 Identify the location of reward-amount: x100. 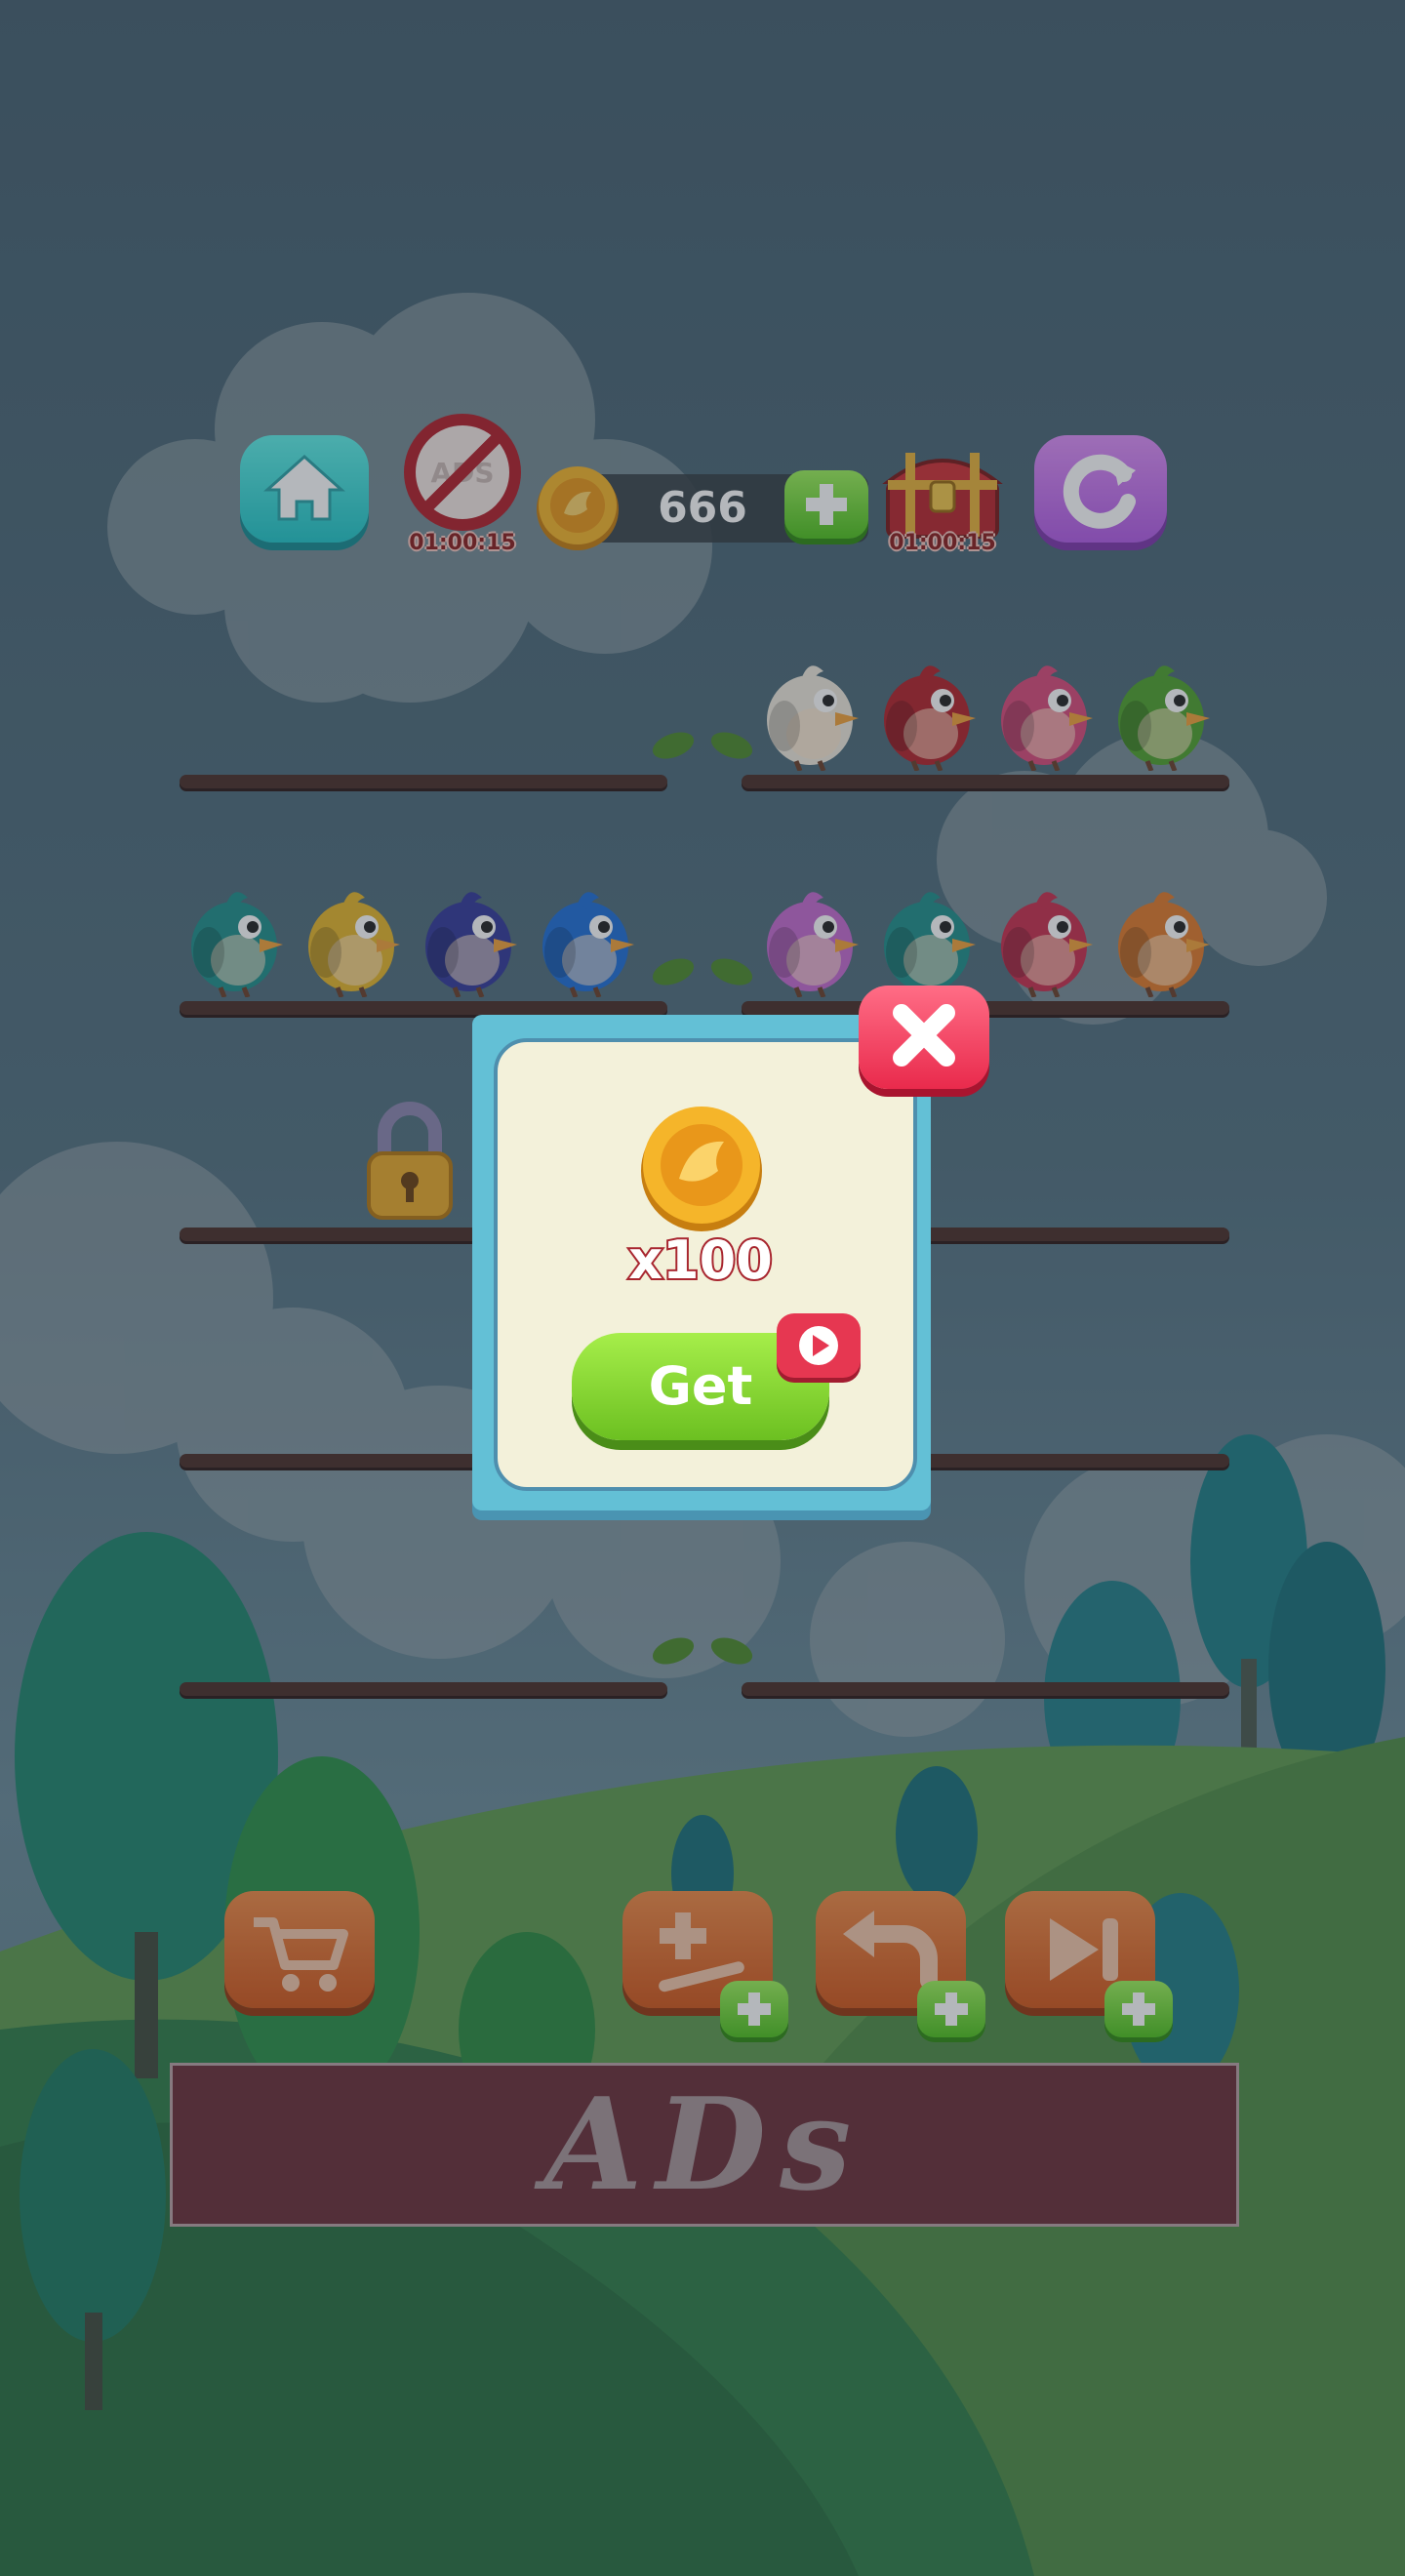
(700, 1260).